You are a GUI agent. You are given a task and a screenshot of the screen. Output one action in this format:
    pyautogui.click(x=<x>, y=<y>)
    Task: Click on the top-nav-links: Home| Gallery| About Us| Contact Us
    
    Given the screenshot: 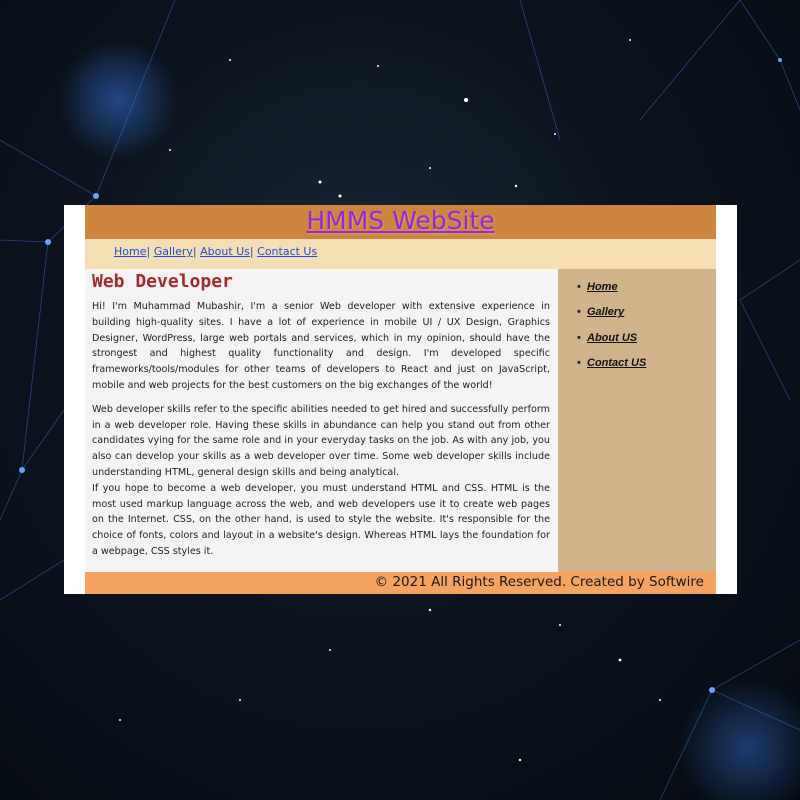 What is the action you would take?
    pyautogui.click(x=215, y=251)
    